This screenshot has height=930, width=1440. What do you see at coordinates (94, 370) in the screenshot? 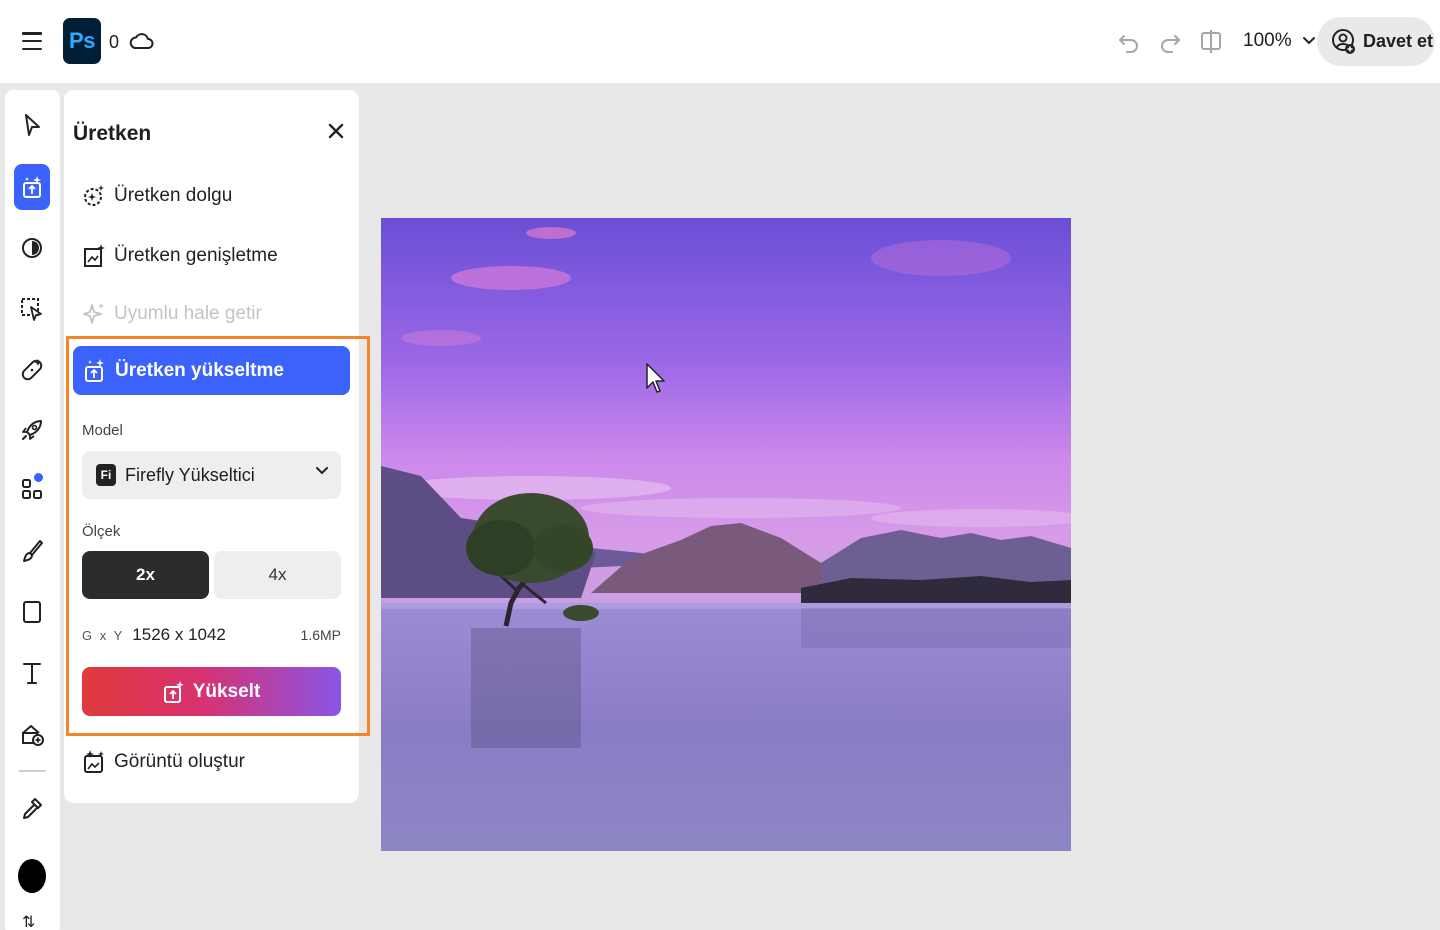
I see `upscale-icon` at bounding box center [94, 370].